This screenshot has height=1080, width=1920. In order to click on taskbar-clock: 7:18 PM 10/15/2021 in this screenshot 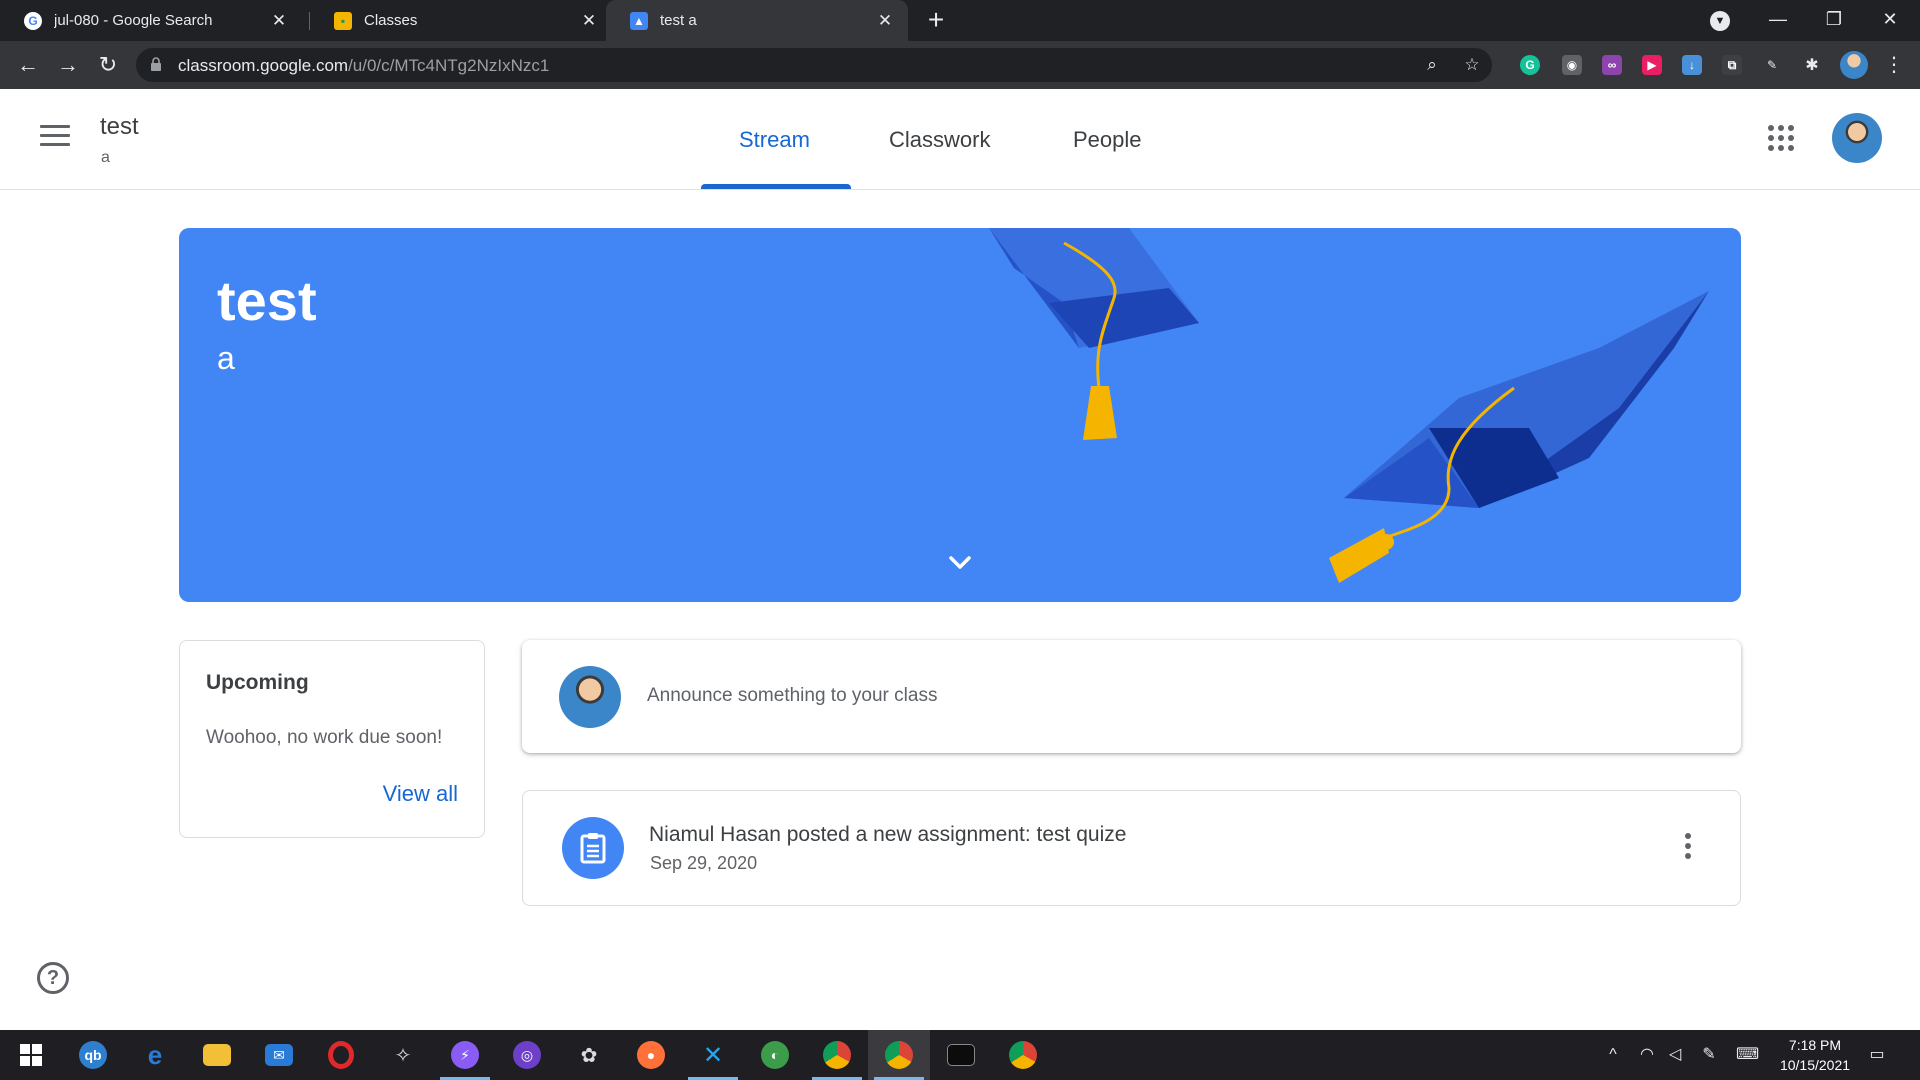, I will do `click(1815, 1055)`.